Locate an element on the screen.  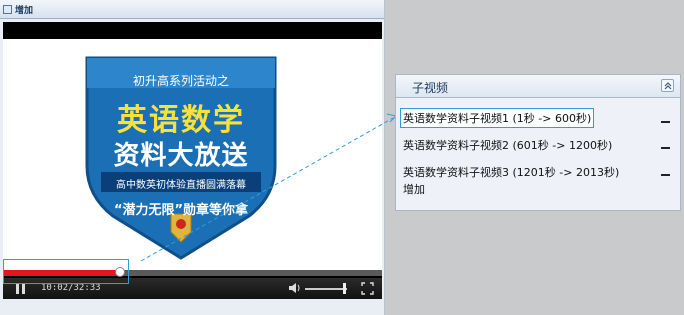
add-sub-video-link: 增加 is located at coordinates (414, 189).